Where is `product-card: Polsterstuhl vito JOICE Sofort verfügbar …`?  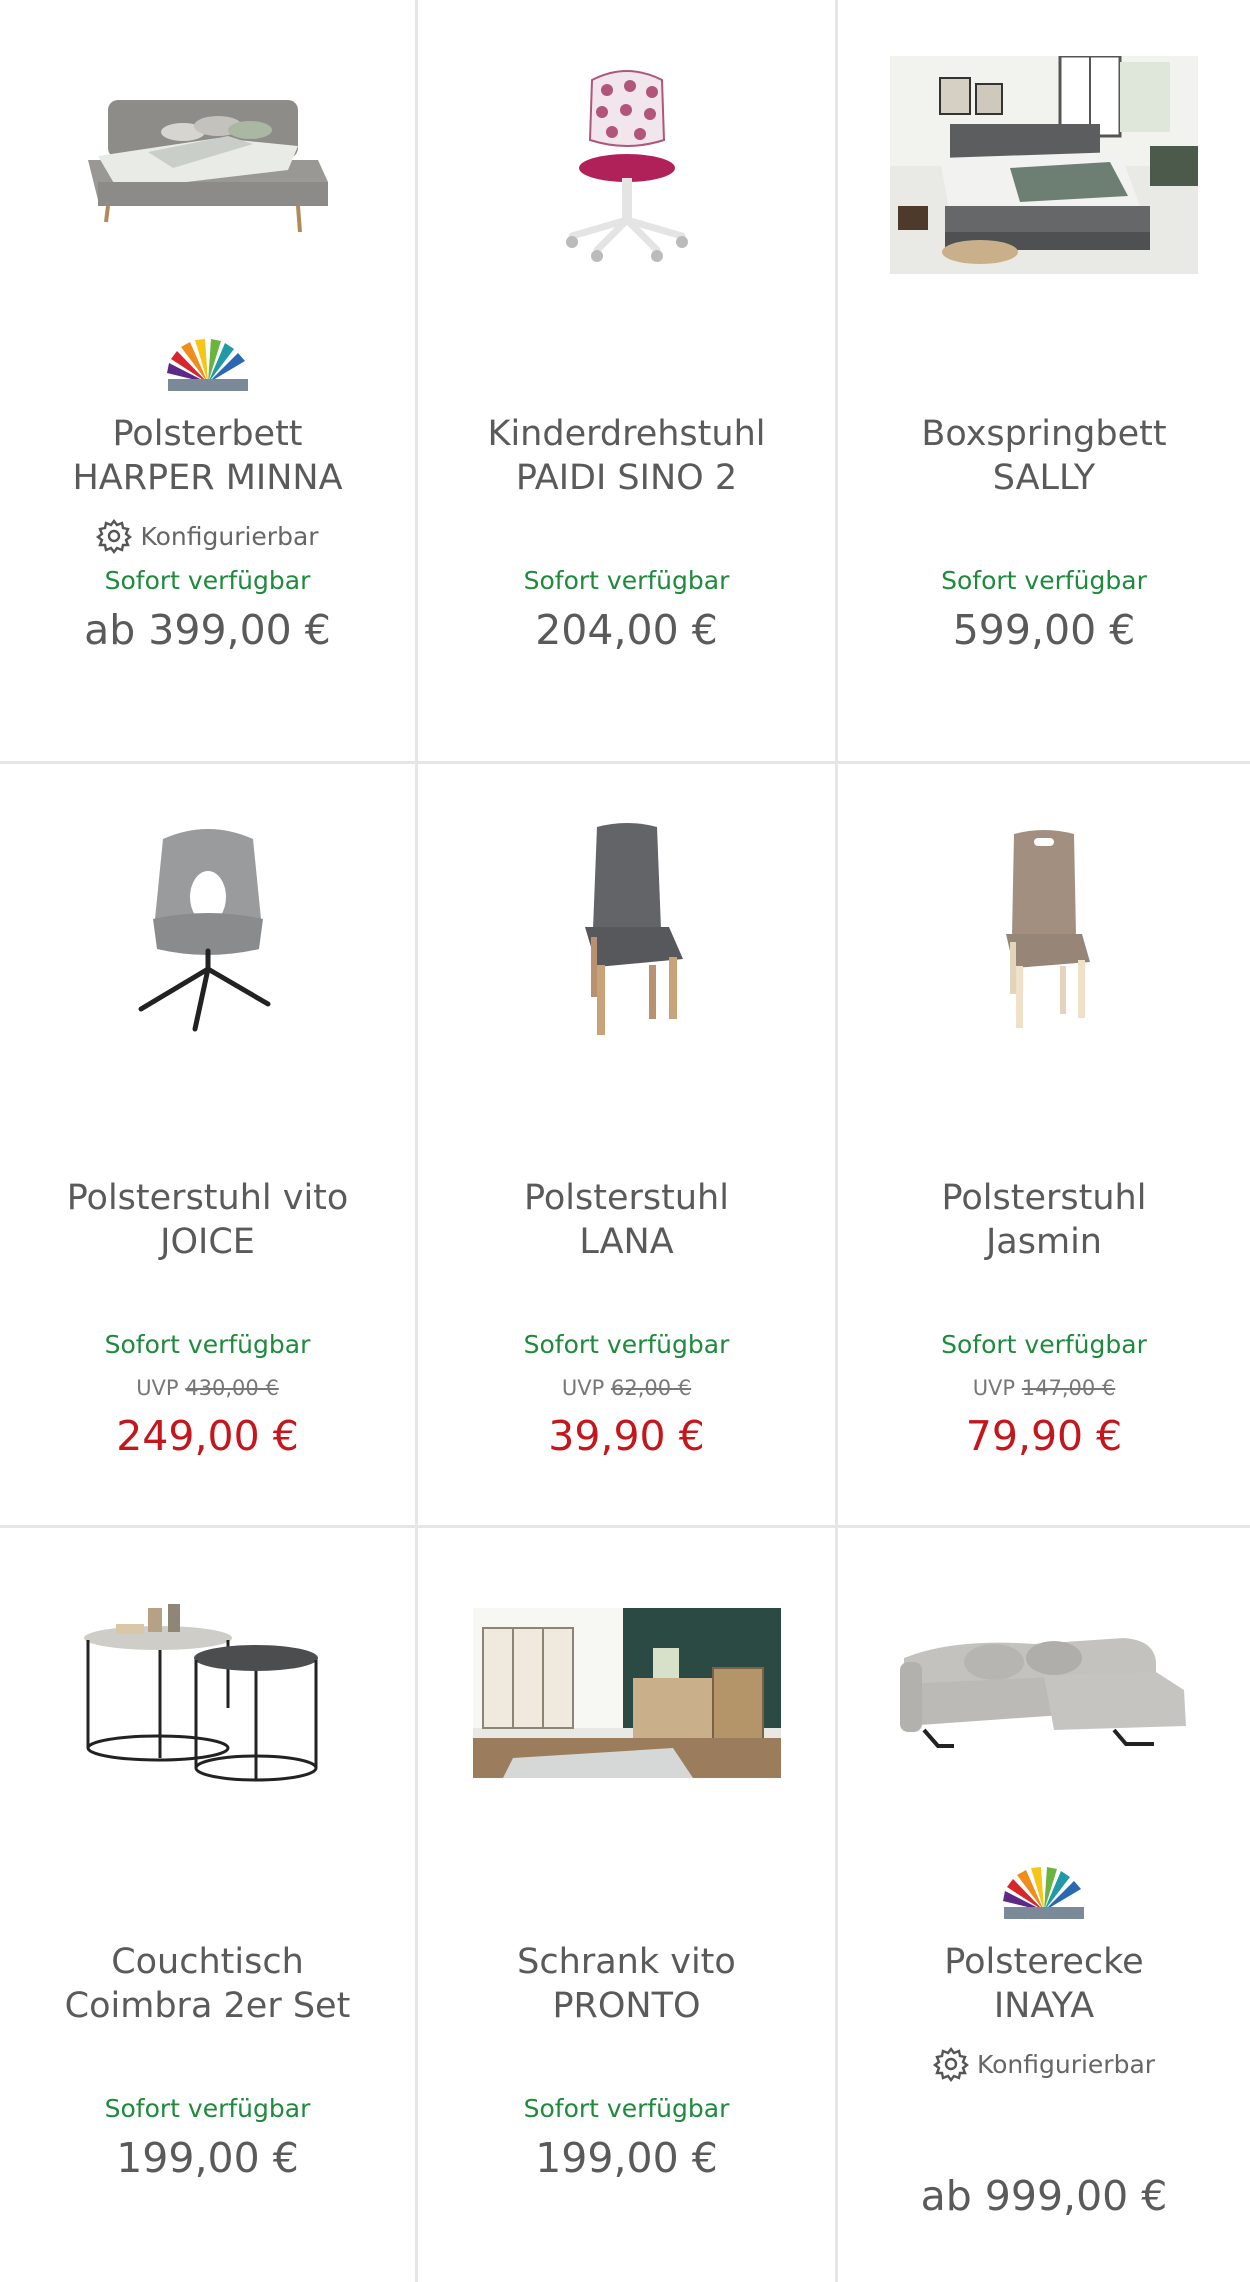
product-card: Polsterstuhl vito JOICE Sofort verfügbar … is located at coordinates (209, 1146).